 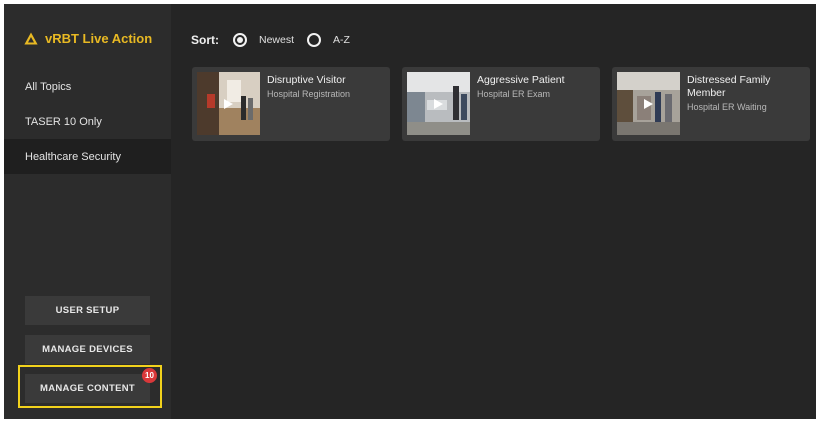 I want to click on card-subtitle: Hospital ER Exam, so click(x=514, y=94).